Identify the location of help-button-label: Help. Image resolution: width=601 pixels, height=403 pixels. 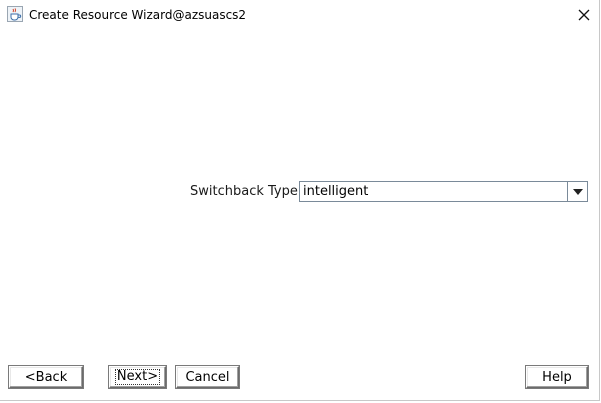
(557, 377).